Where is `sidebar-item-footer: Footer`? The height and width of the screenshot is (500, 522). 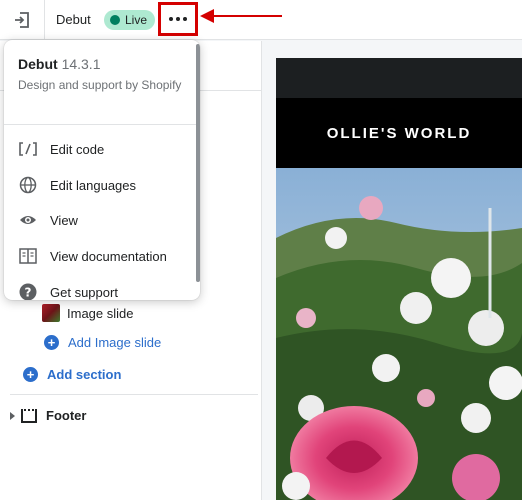
sidebar-item-footer: Footer is located at coordinates (48, 415).